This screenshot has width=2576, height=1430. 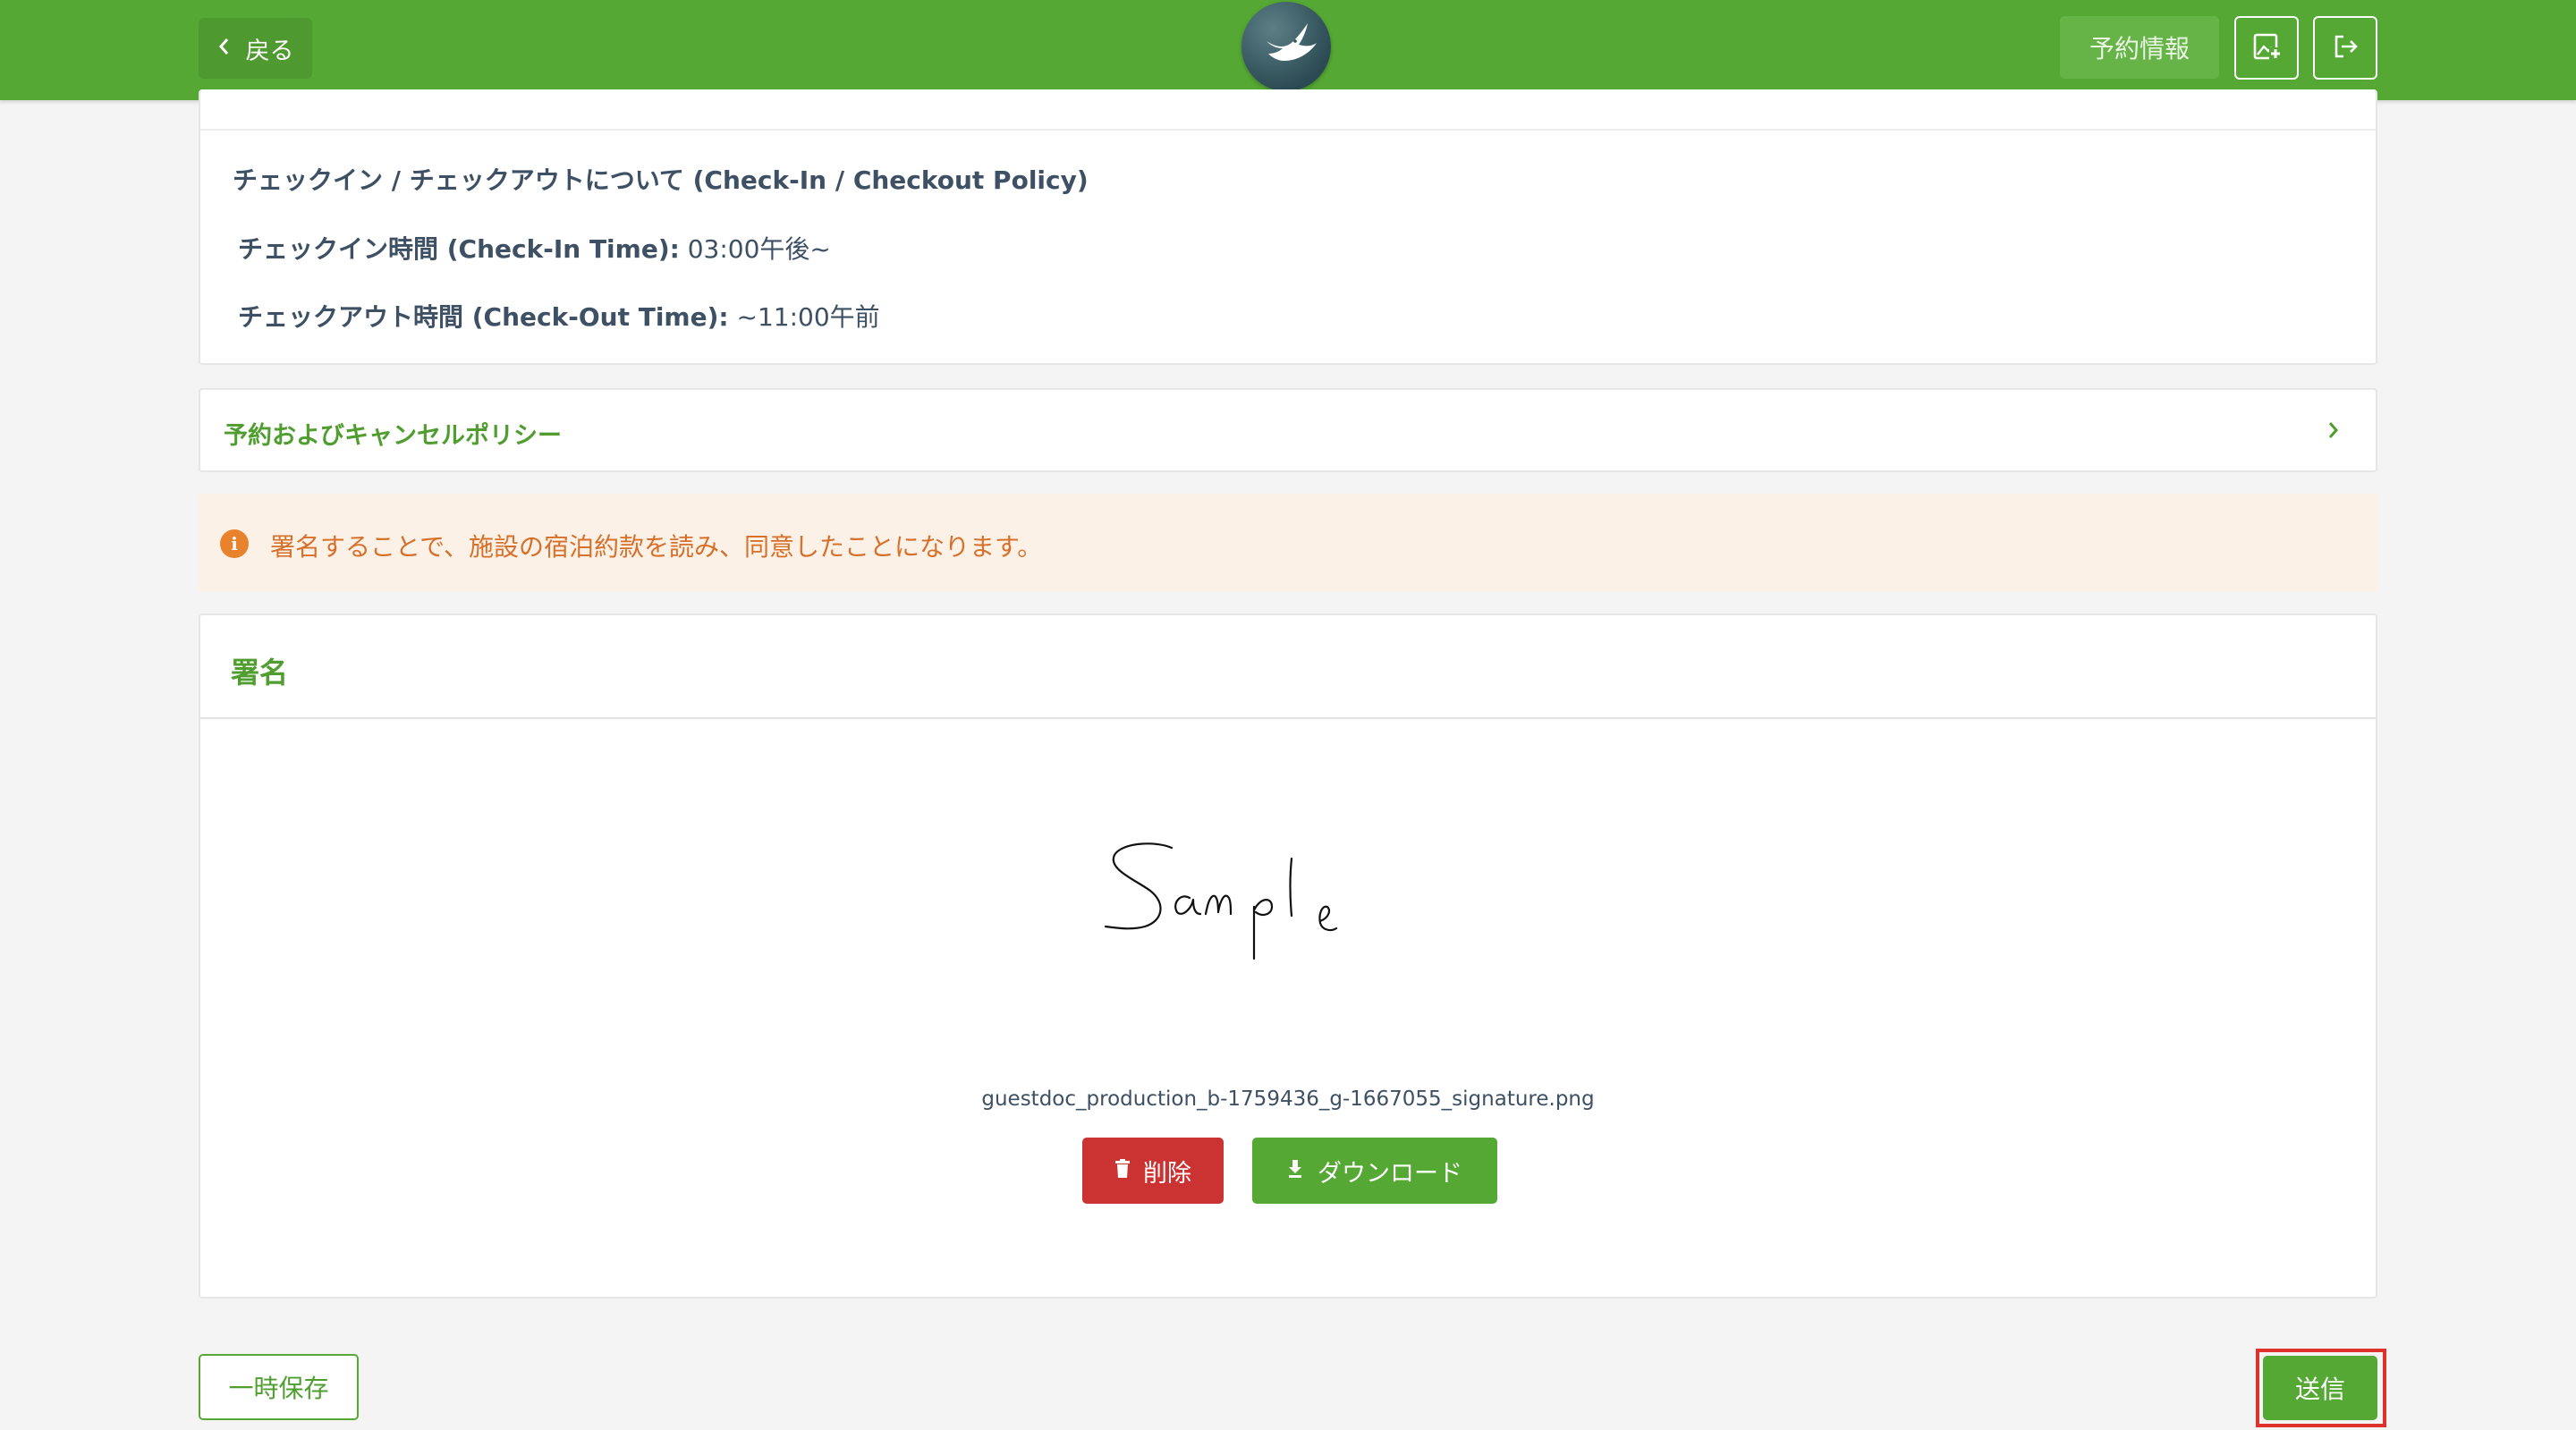 I want to click on agreement-notice: i 署名することで、施設の宿泊約款を読み、同意したことになります。, so click(x=1288, y=543).